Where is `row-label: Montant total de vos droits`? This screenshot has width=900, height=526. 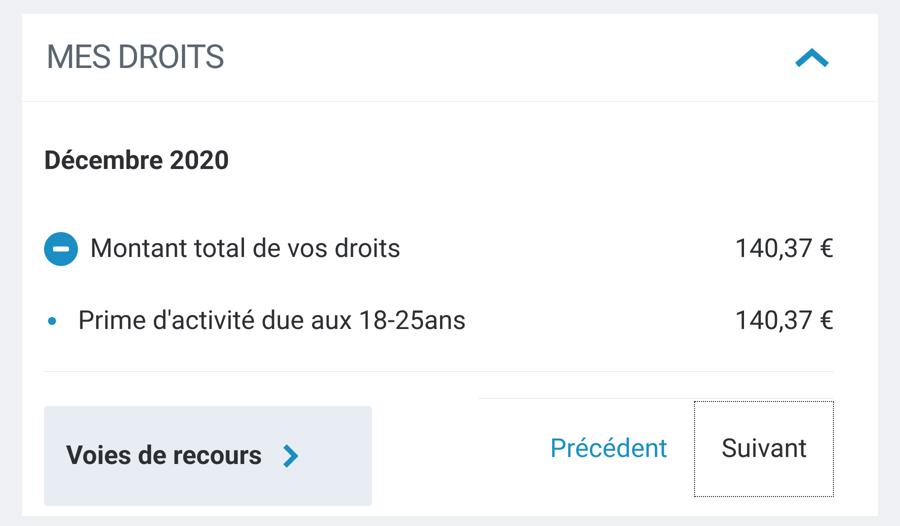
row-label: Montant total de vos droits is located at coordinates (245, 249).